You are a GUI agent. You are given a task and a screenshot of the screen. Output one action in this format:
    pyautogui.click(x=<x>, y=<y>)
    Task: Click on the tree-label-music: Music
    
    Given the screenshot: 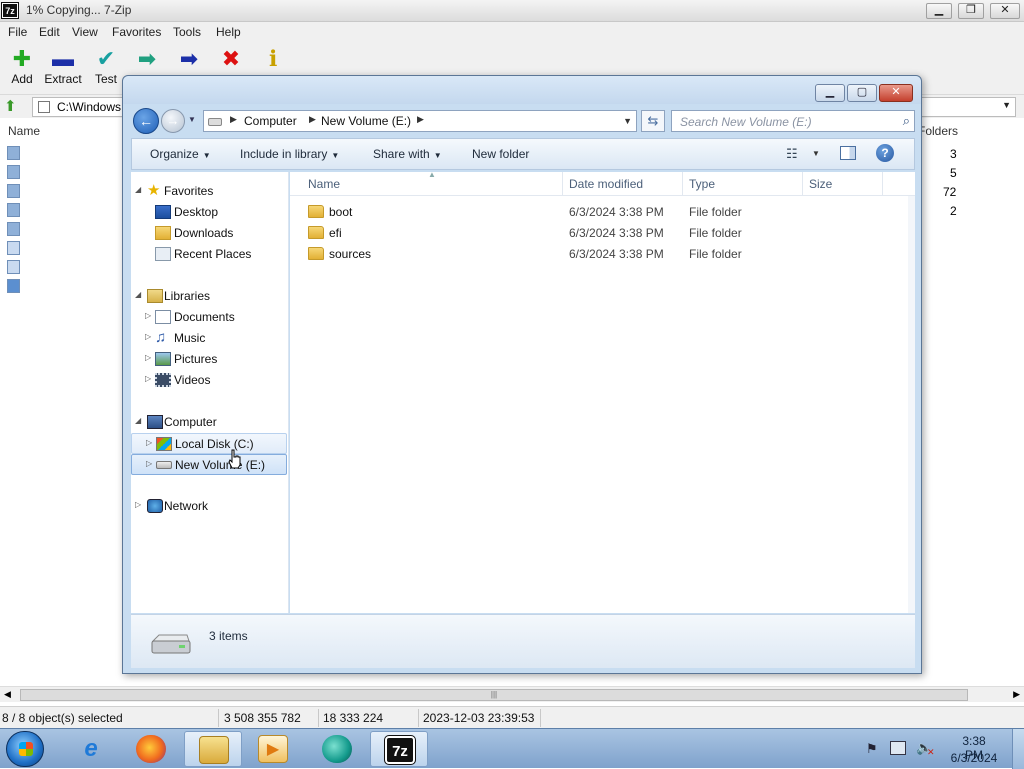 What is the action you would take?
    pyautogui.click(x=190, y=338)
    